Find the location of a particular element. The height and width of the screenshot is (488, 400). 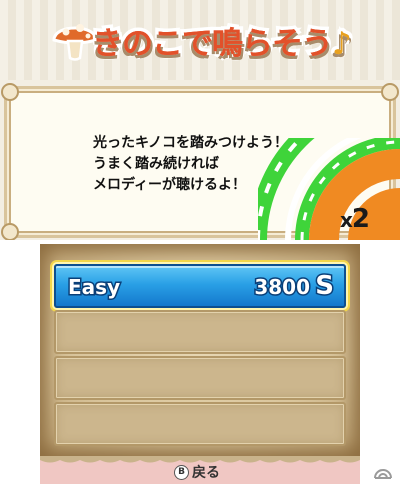

song-slot-selected: Easy 3800 S is located at coordinates (200, 286).